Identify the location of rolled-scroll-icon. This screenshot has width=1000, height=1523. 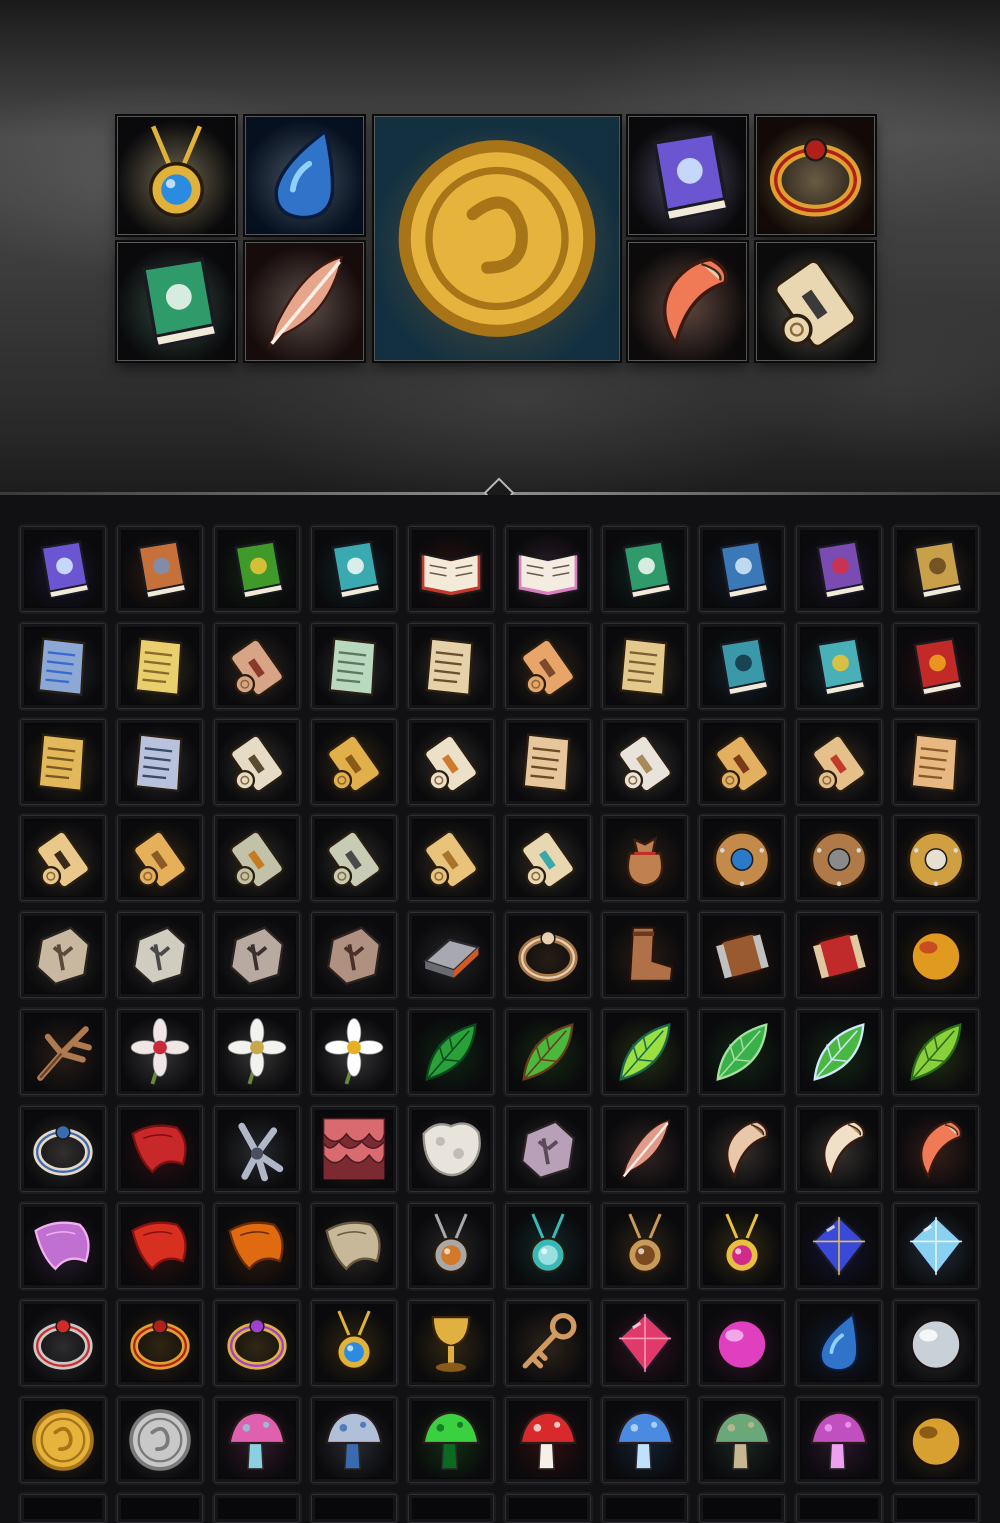
(815, 301).